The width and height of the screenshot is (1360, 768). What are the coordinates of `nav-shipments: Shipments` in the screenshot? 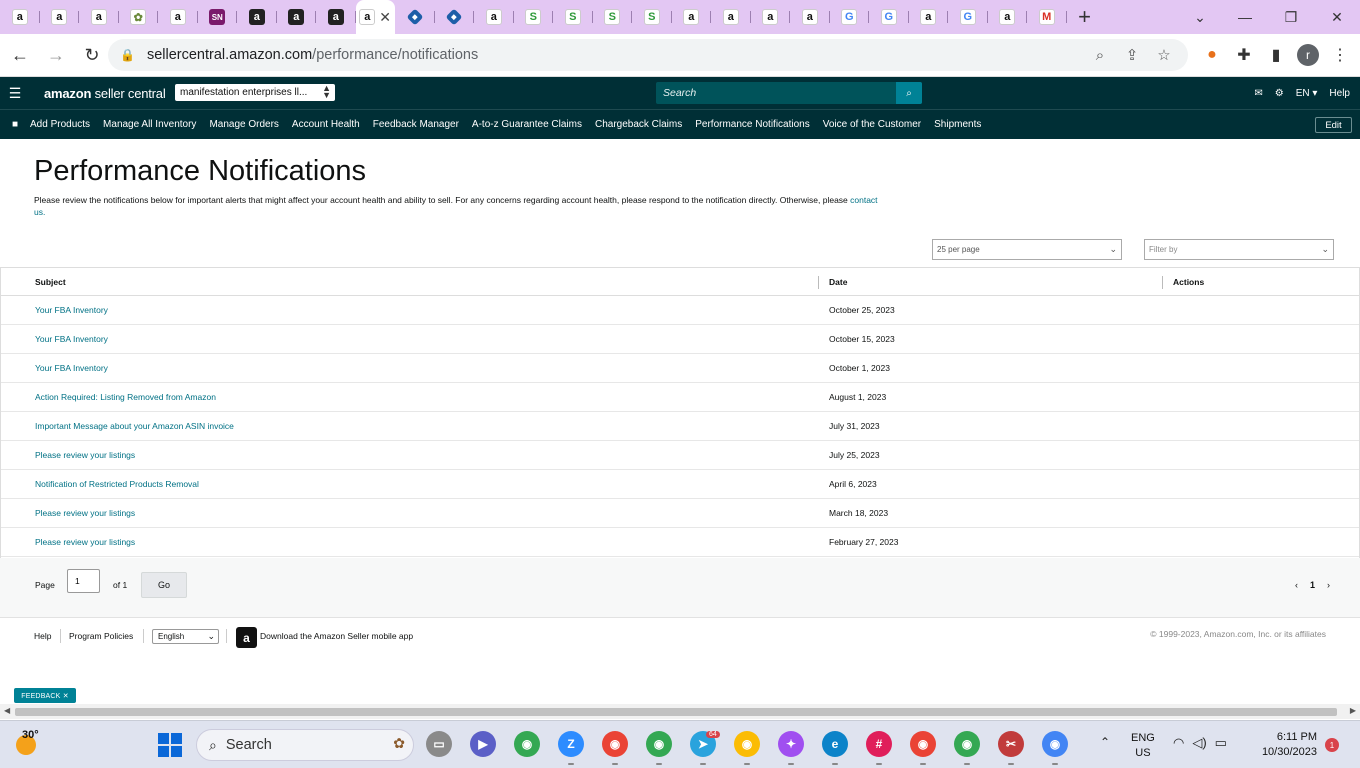 It's located at (957, 124).